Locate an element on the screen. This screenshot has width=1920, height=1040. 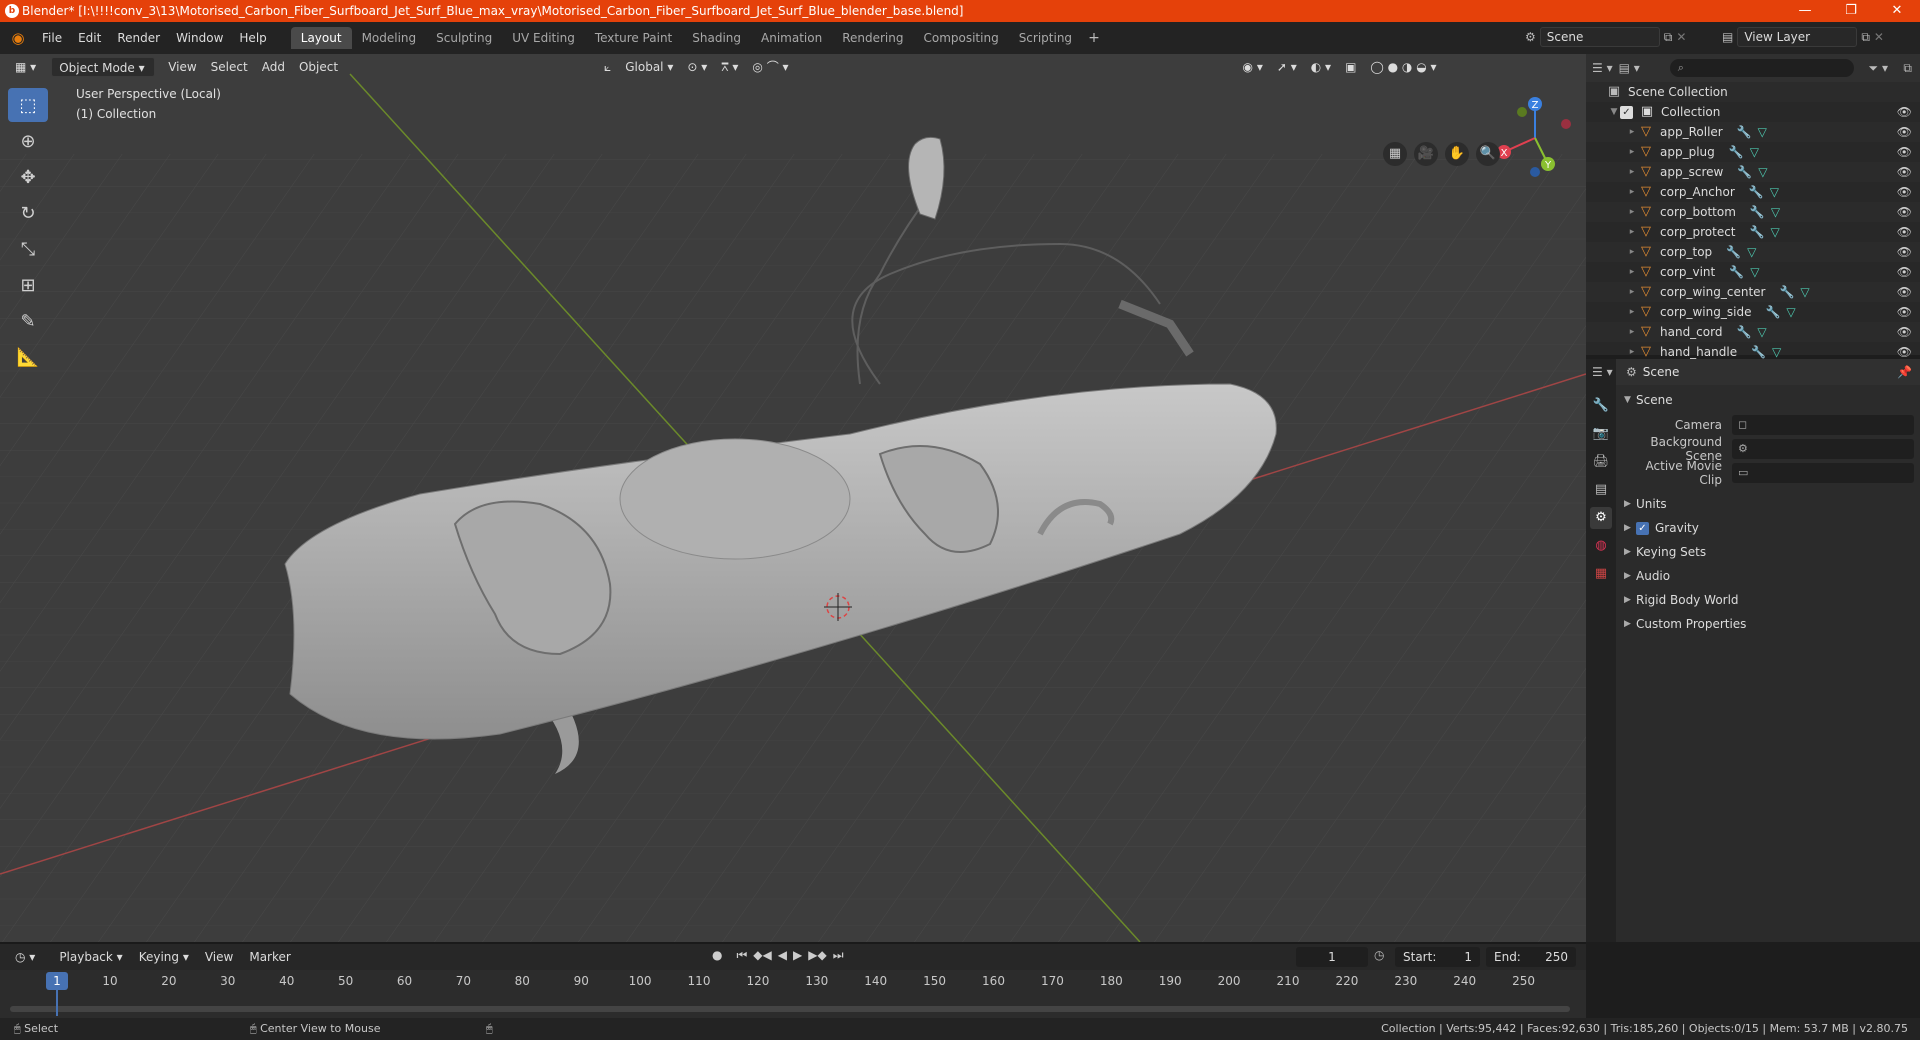
tab-compositing: Compositing is located at coordinates (960, 38).